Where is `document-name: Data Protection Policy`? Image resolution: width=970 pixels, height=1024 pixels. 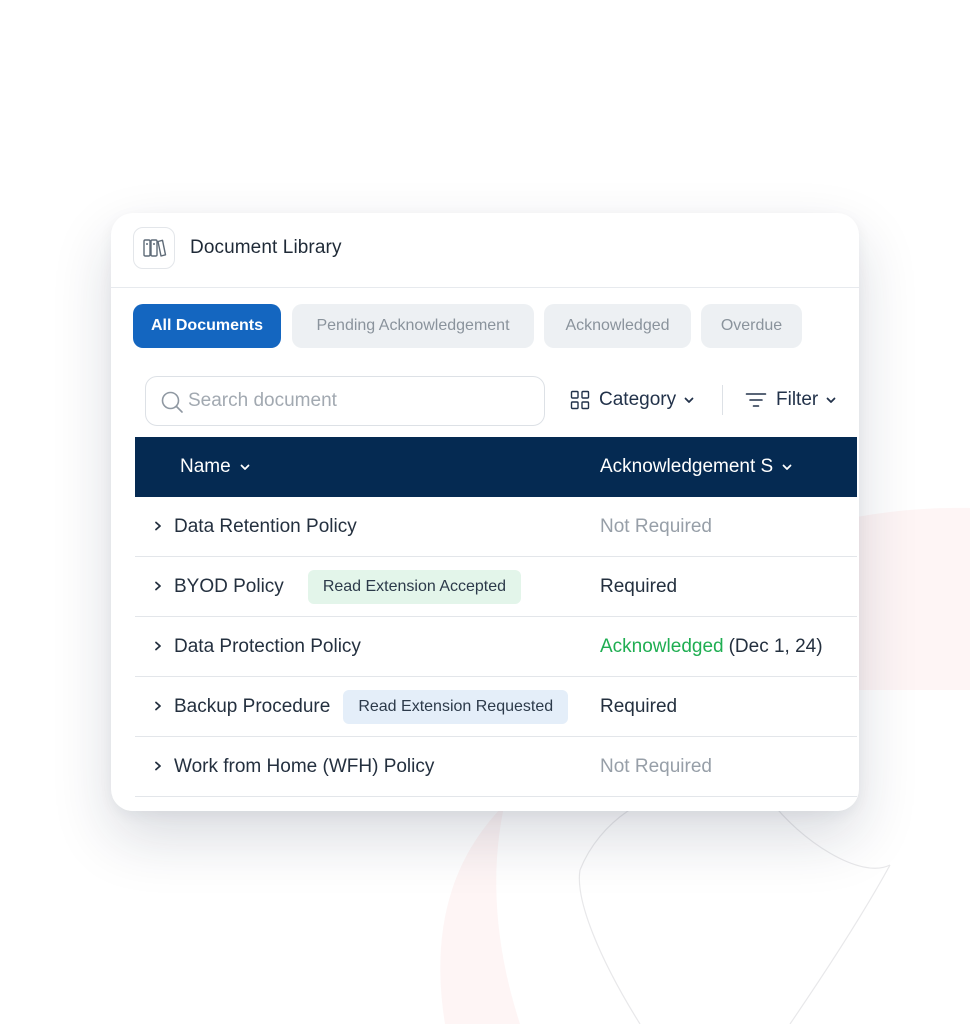
document-name: Data Protection Policy is located at coordinates (267, 646).